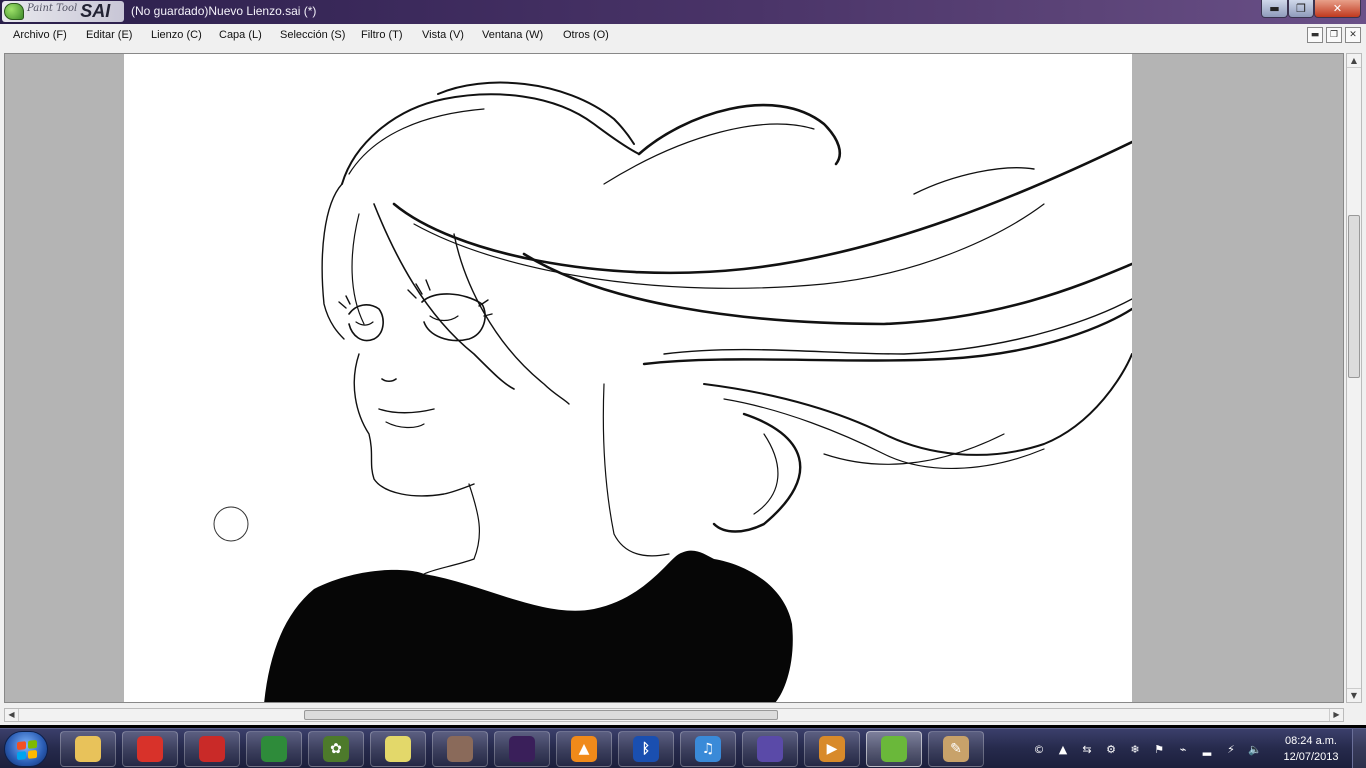 Image resolution: width=1366 pixels, height=768 pixels. What do you see at coordinates (1111, 749) in the screenshot?
I see `security-tray-icon: ⚙` at bounding box center [1111, 749].